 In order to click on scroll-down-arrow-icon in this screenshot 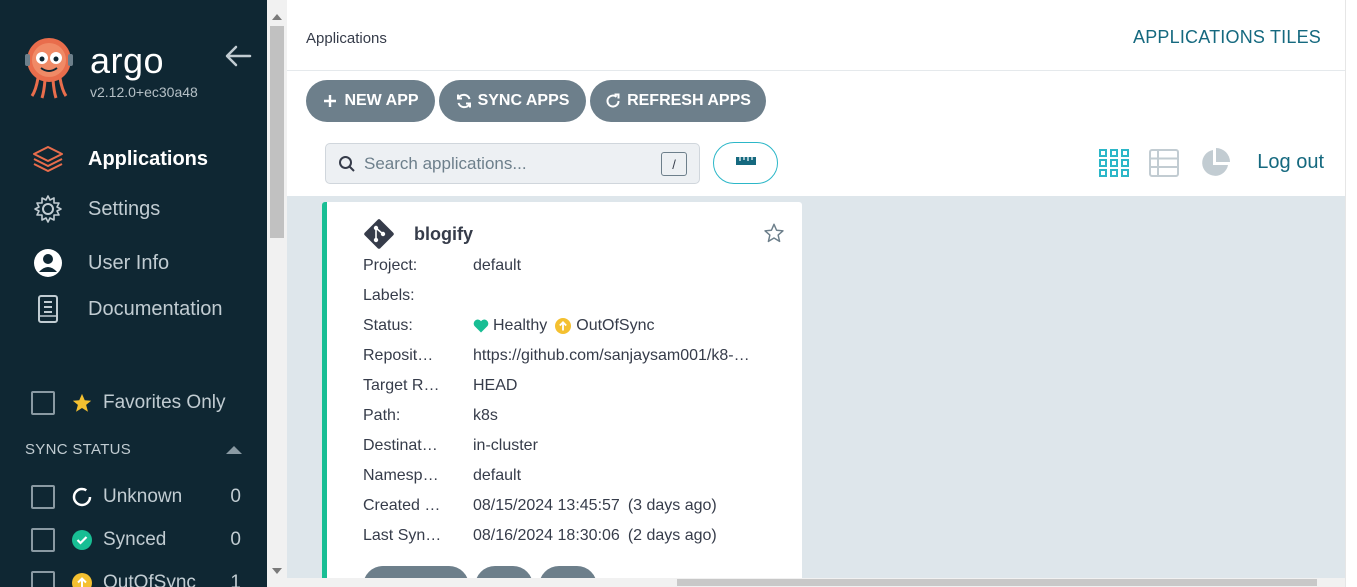, I will do `click(277, 571)`.